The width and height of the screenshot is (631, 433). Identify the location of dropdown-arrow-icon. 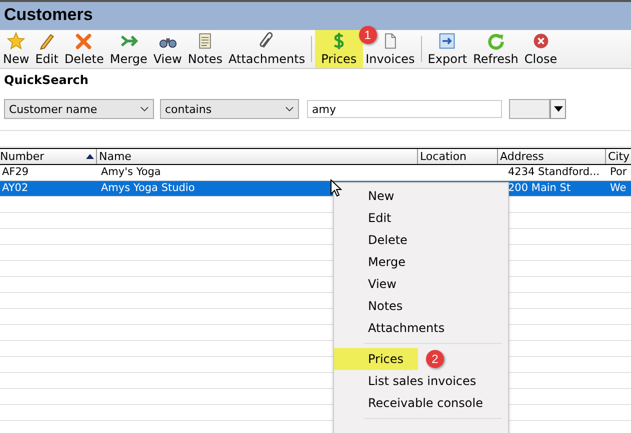
(558, 109).